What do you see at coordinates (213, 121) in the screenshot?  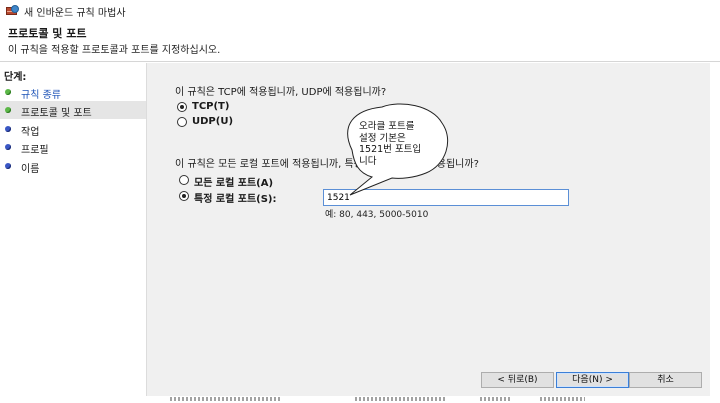 I see `radio-label: UDP(U)` at bounding box center [213, 121].